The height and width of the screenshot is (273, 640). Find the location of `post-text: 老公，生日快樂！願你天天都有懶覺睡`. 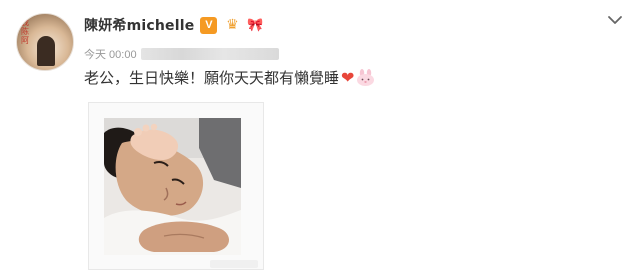

post-text: 老公，生日快樂！願你天天都有懶覺睡 is located at coordinates (212, 77).